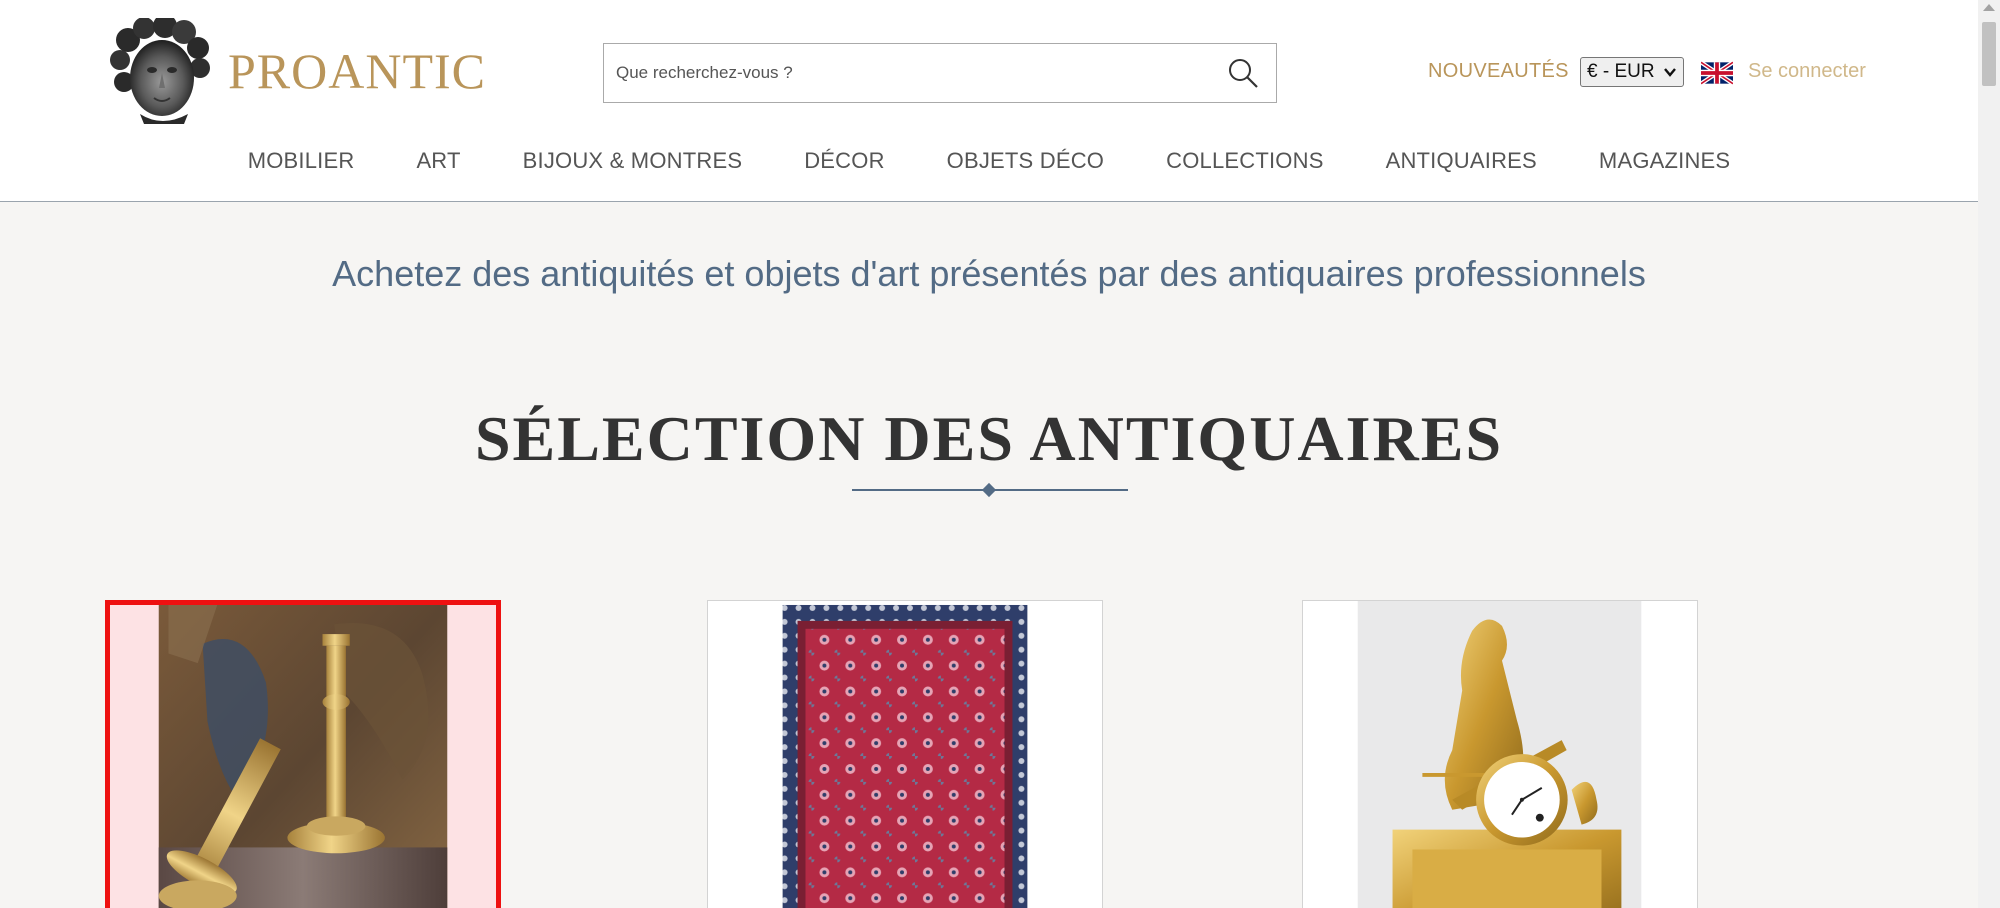 Image resolution: width=2000 pixels, height=908 pixels. I want to click on rug-image, so click(905, 754).